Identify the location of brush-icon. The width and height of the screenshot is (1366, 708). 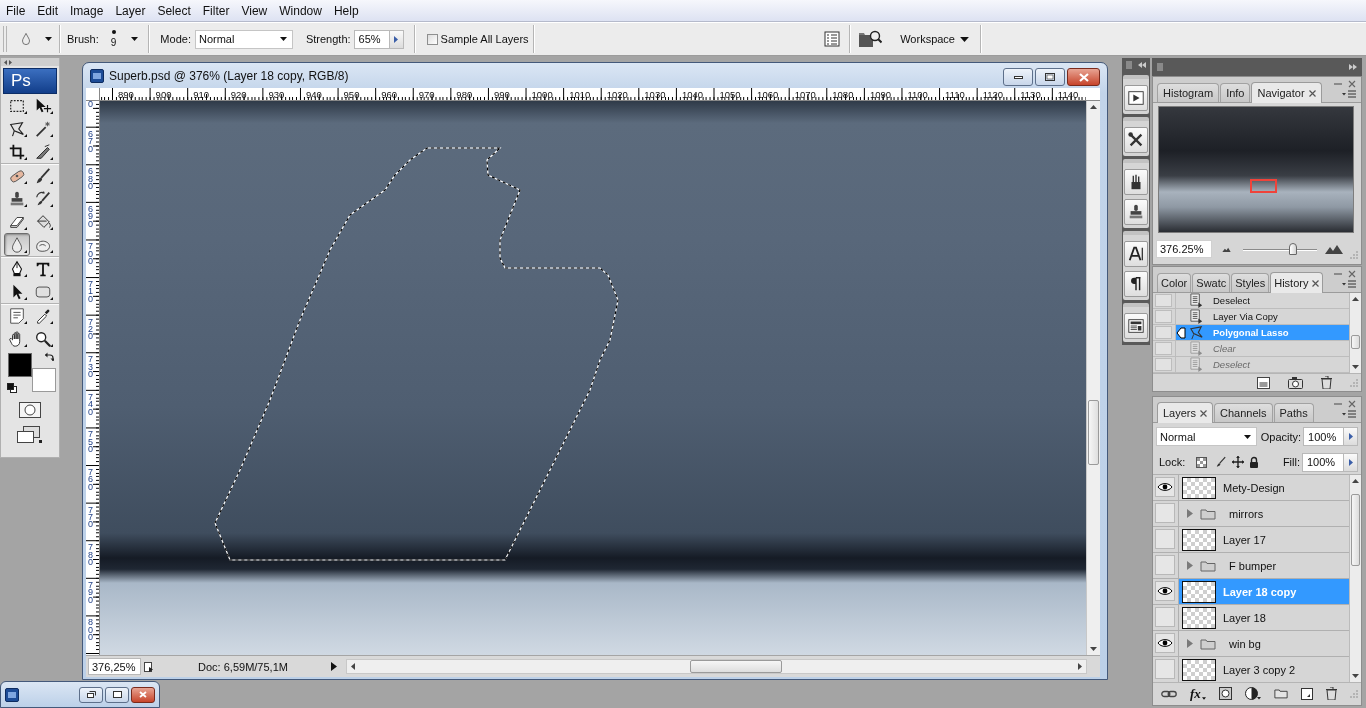
(1221, 462).